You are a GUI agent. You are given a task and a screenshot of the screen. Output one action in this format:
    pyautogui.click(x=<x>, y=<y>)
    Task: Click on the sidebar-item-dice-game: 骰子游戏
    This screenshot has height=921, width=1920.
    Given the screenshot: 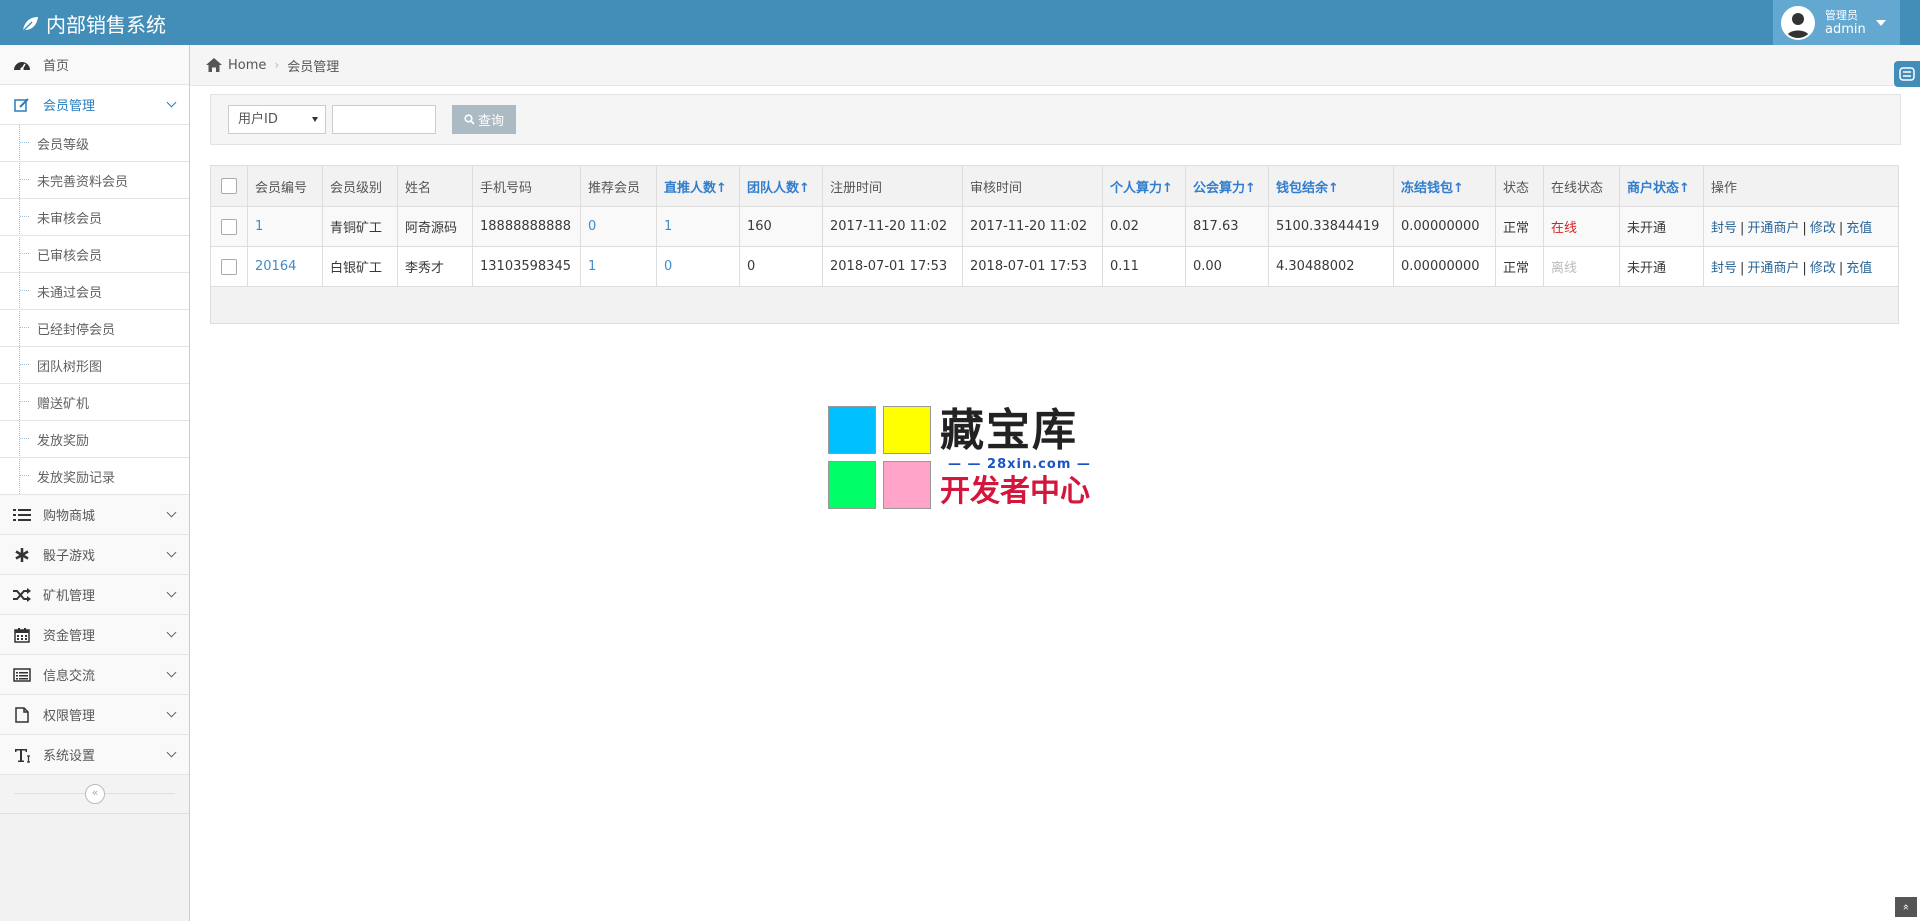 What is the action you would take?
    pyautogui.click(x=94, y=555)
    